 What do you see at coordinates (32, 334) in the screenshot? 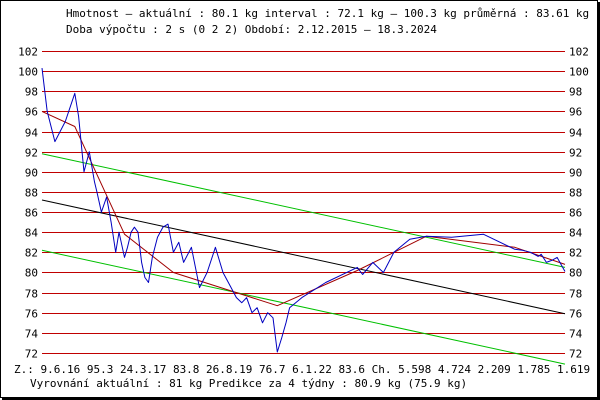
I see `y-tick-label-left: 74` at bounding box center [32, 334].